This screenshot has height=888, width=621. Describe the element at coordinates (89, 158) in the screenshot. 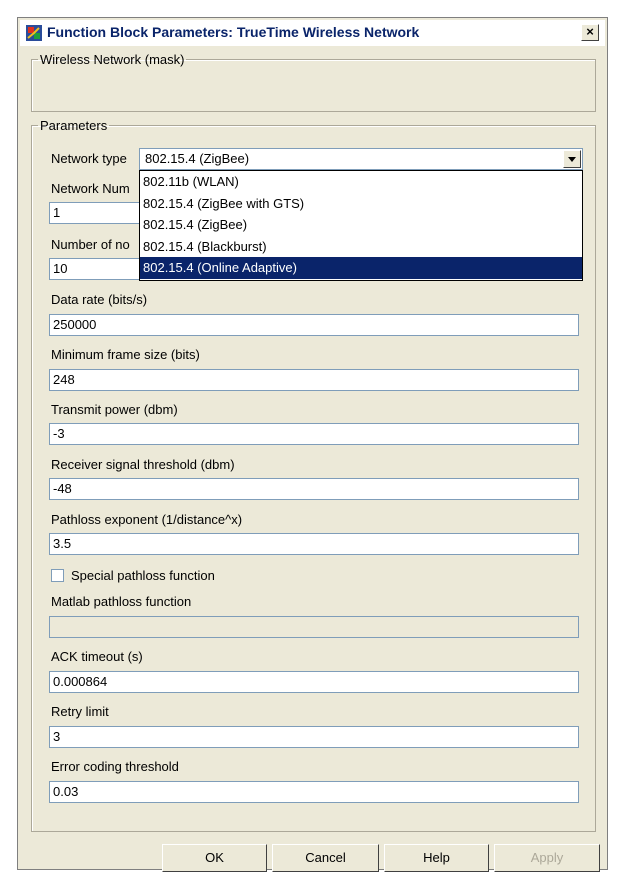

I see `network-type-label: Network type` at that location.